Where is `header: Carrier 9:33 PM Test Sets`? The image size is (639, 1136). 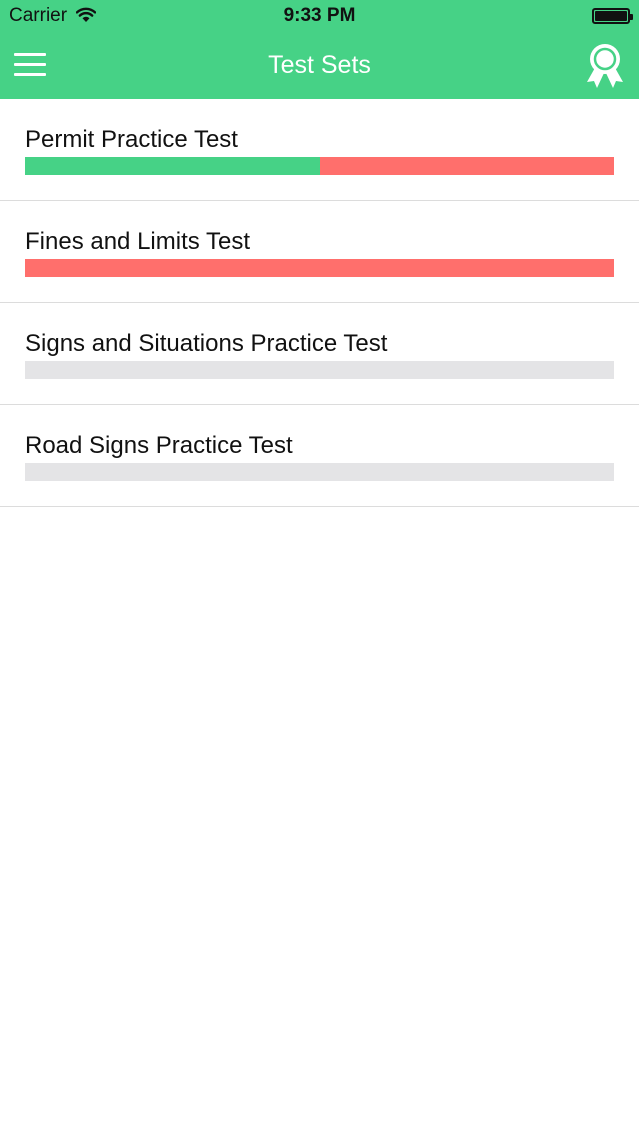
header: Carrier 9:33 PM Test Sets is located at coordinates (319, 49).